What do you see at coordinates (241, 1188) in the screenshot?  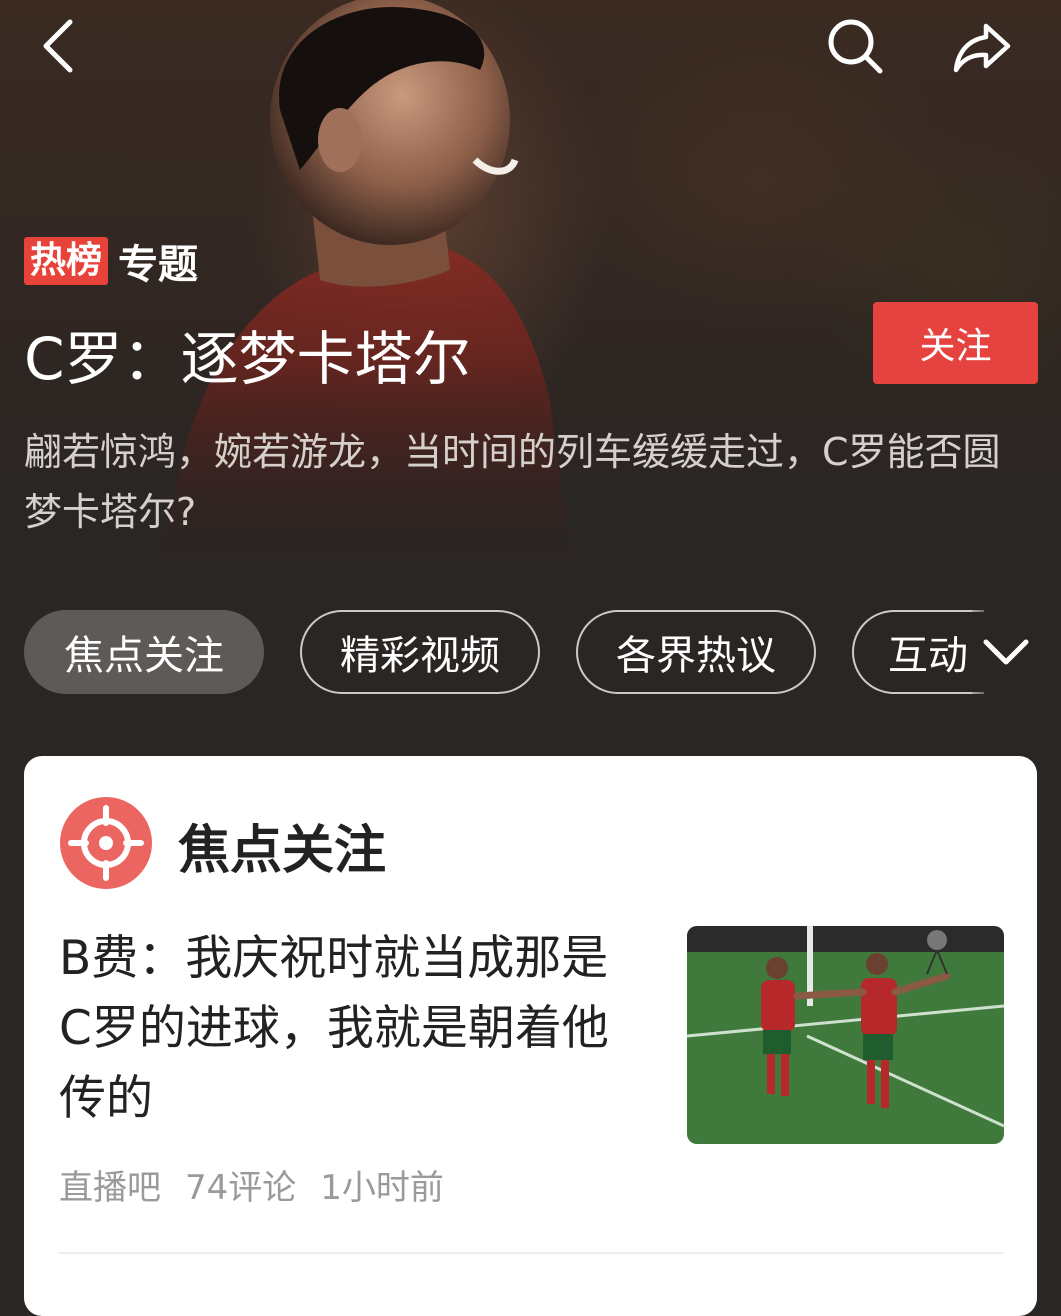 I see `news-comment-count: 74评论` at bounding box center [241, 1188].